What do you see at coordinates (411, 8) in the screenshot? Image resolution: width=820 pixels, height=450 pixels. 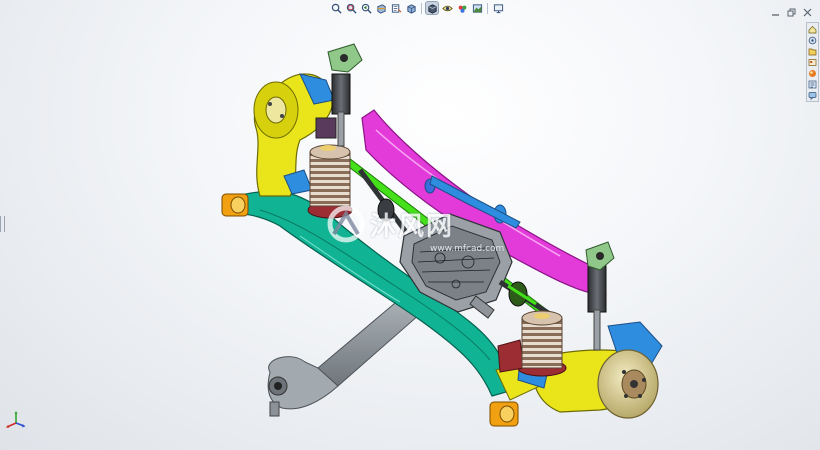 I see `view-orientation-icon` at bounding box center [411, 8].